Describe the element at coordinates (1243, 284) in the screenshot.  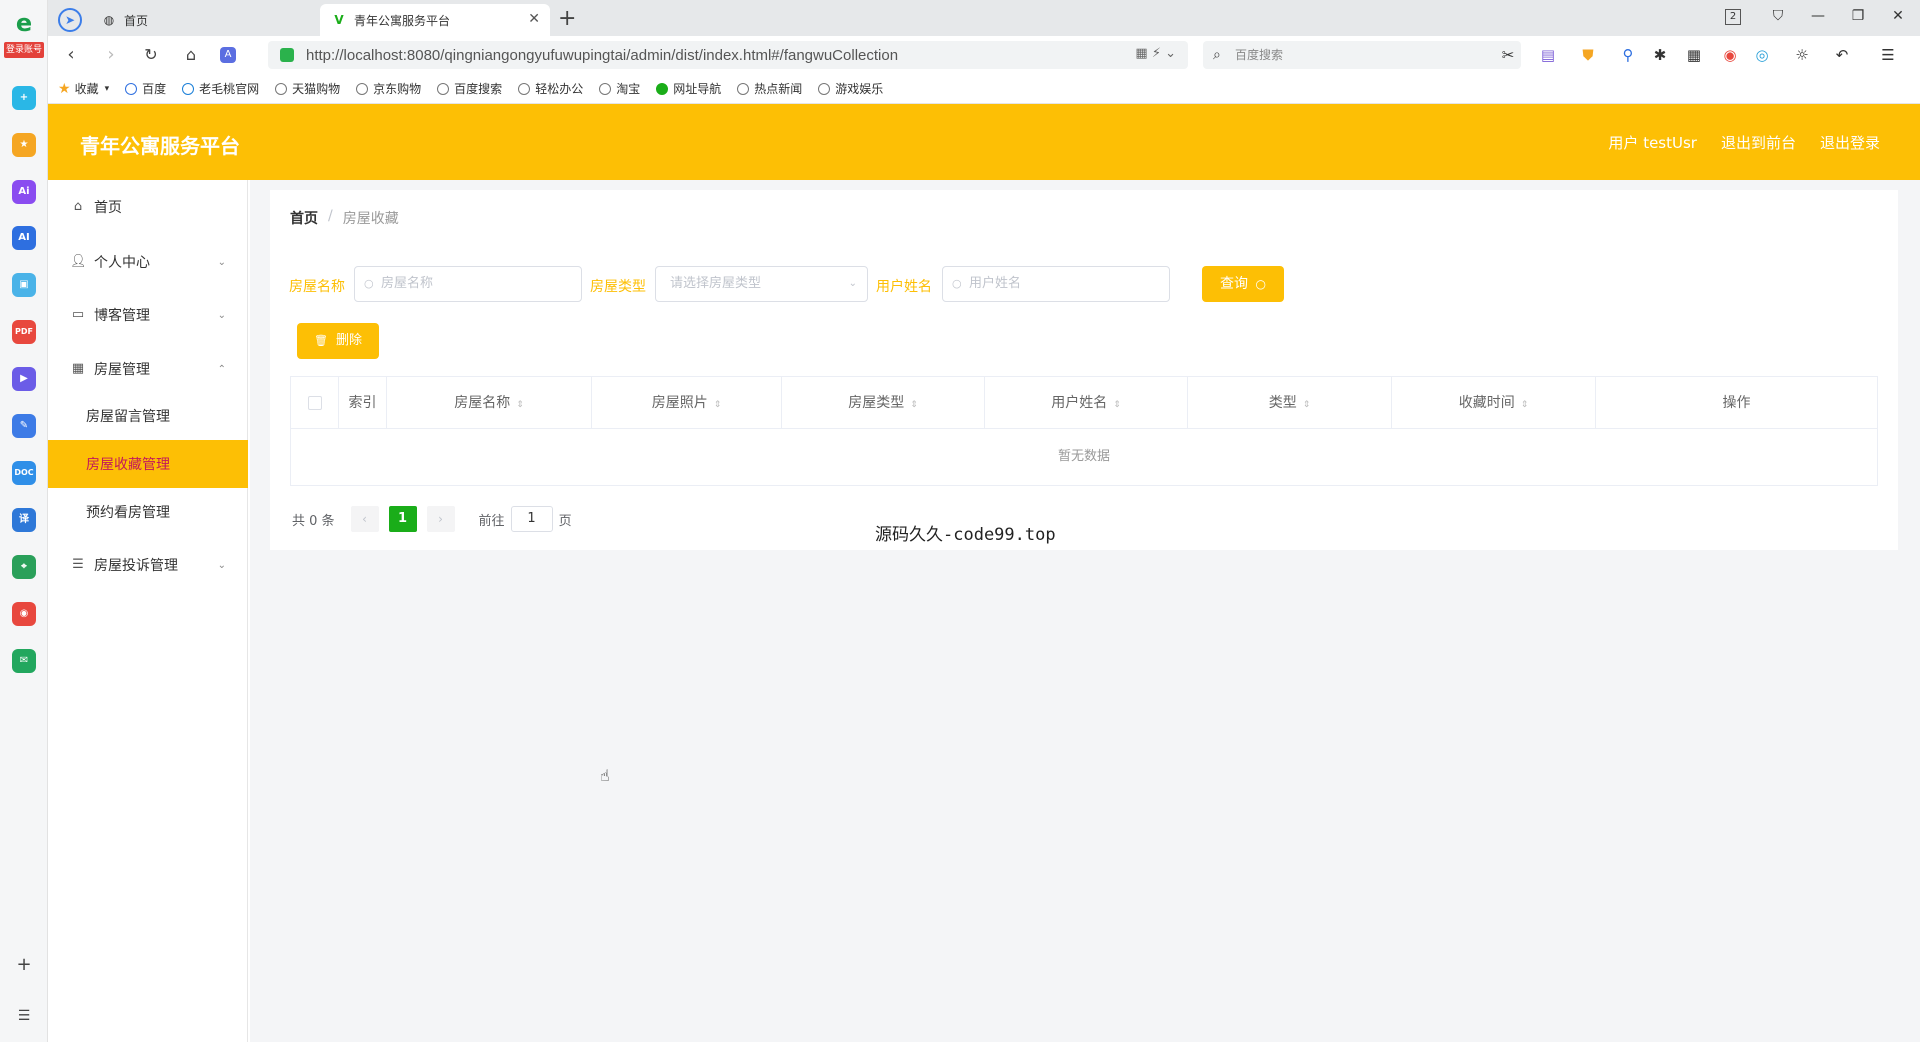
I see `query-button: 查询 ○` at that location.